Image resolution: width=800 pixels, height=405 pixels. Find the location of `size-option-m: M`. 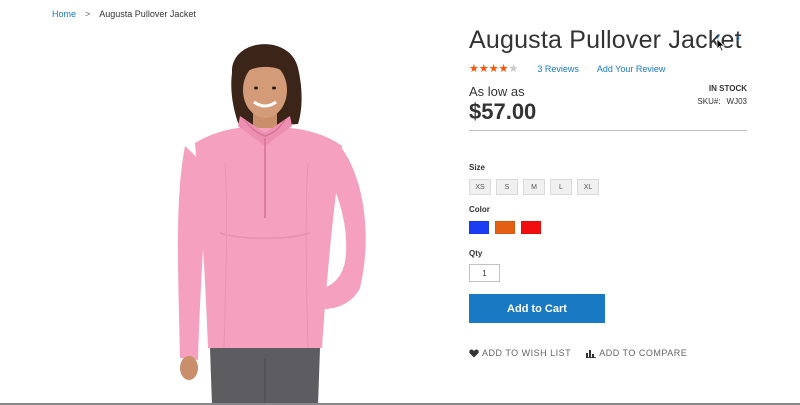

size-option-m: M is located at coordinates (534, 187).